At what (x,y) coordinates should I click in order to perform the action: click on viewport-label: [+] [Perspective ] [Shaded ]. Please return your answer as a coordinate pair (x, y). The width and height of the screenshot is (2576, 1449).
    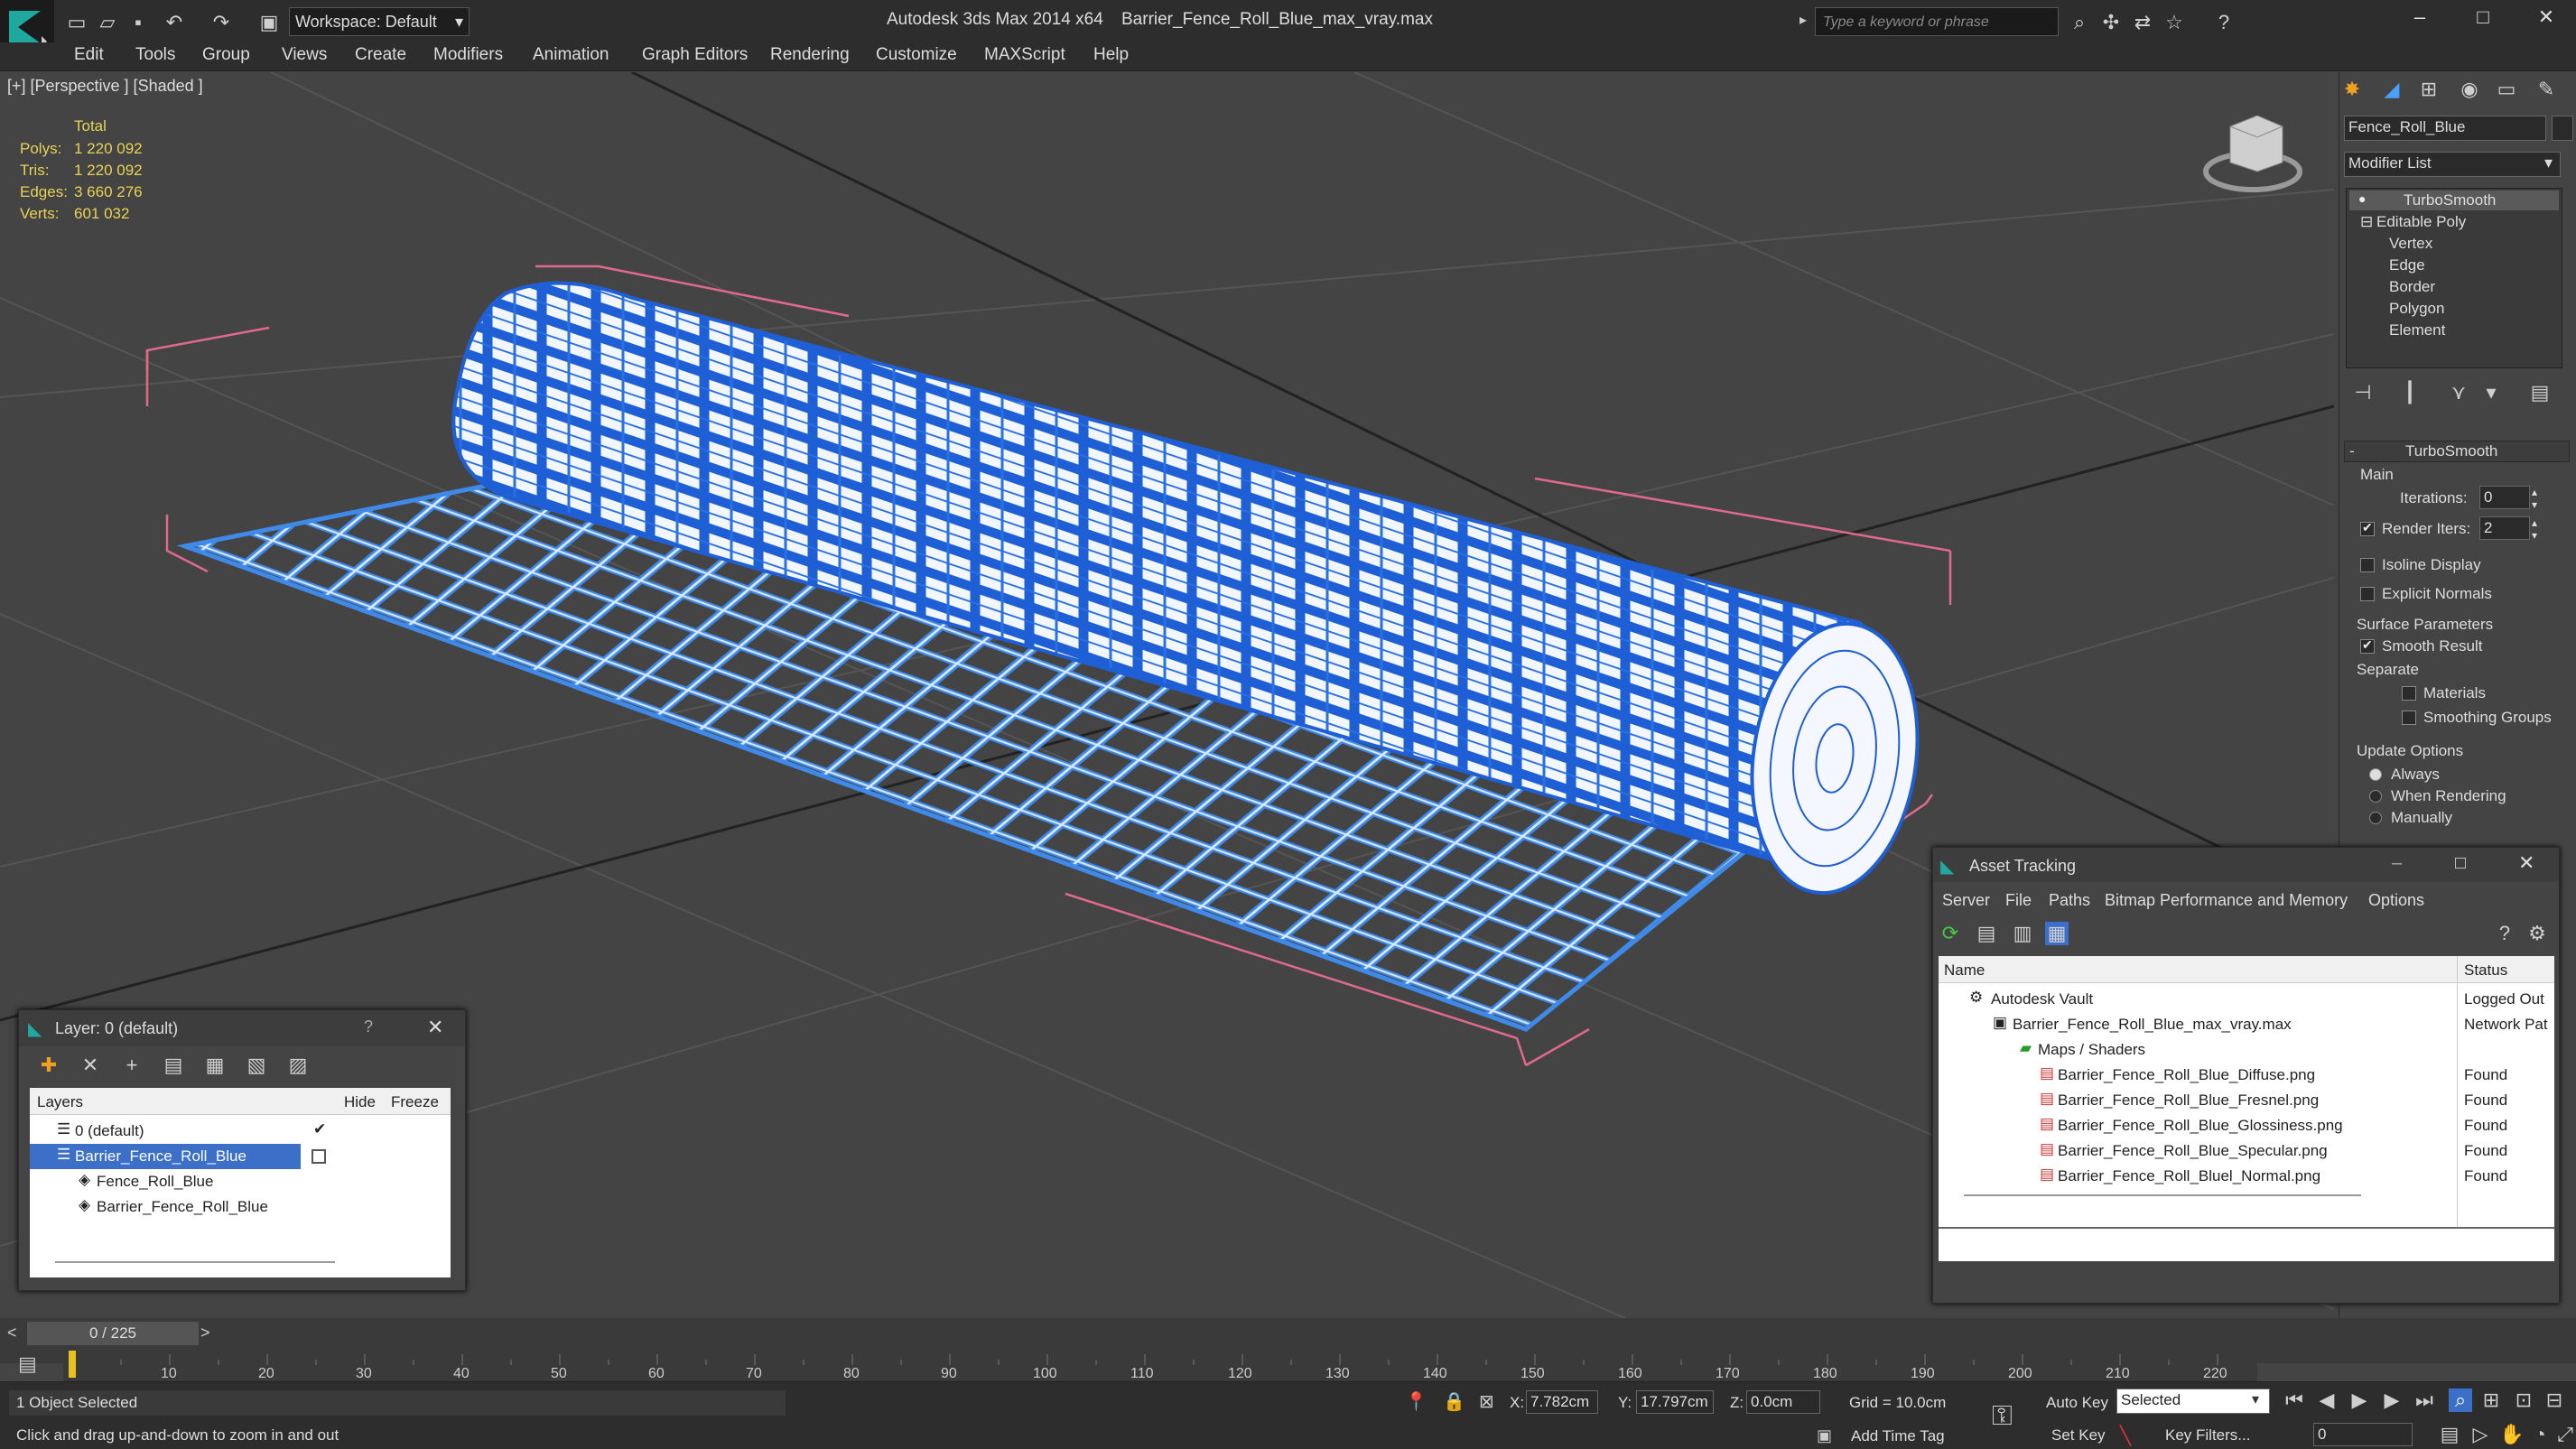
    Looking at the image, I should click on (105, 86).